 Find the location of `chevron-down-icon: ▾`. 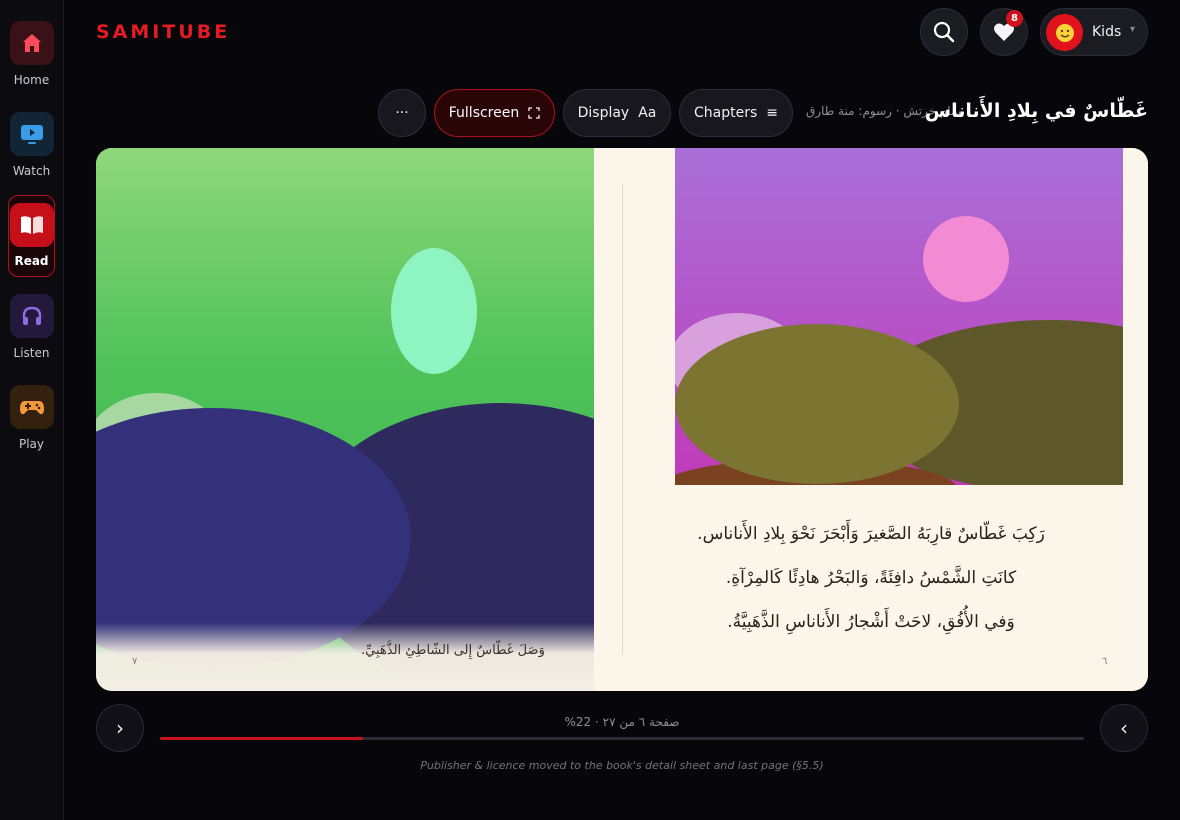

chevron-down-icon: ▾ is located at coordinates (1133, 29).